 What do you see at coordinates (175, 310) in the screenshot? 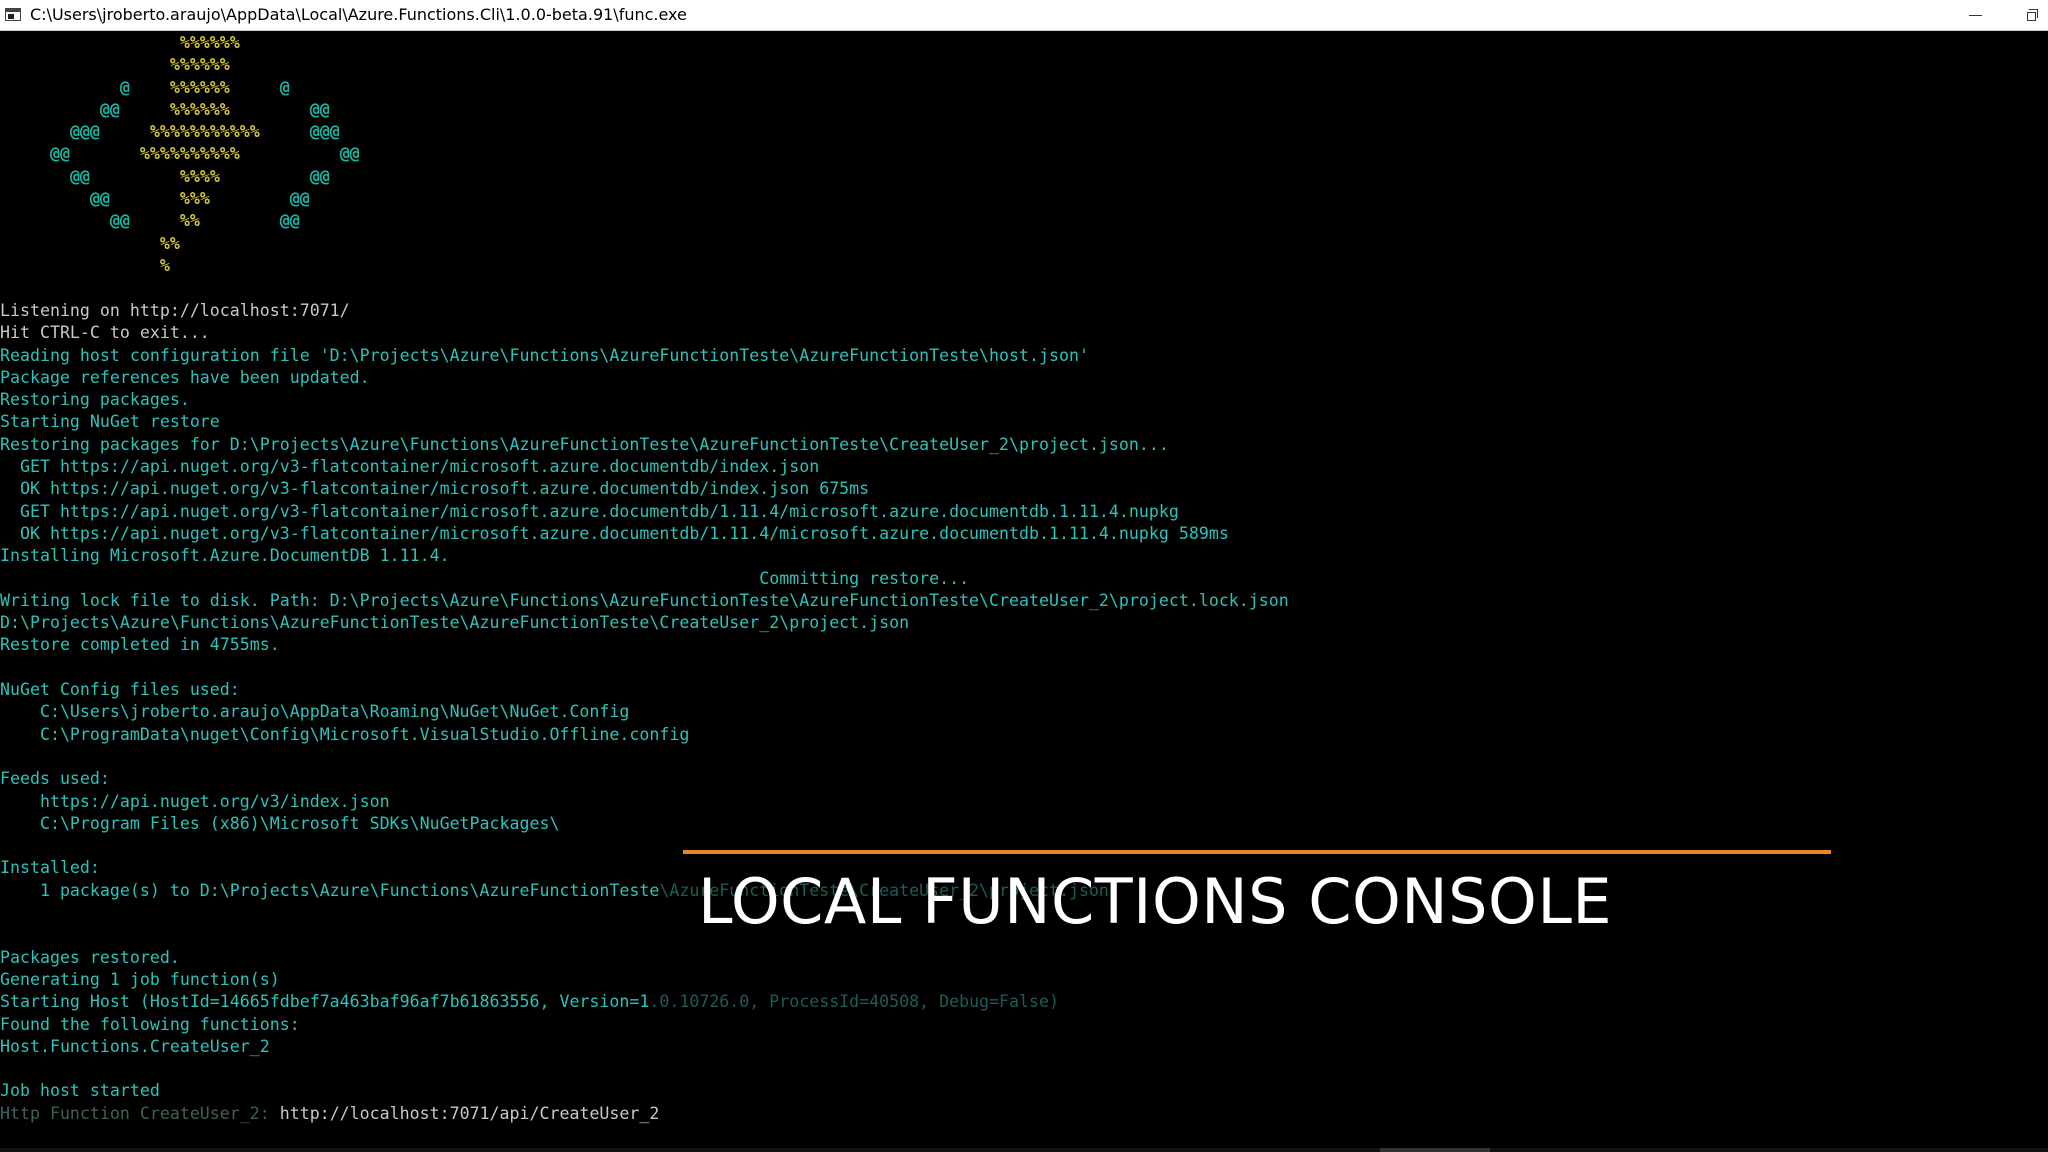
I see `console-line: Listening on http://localhost:7071/` at bounding box center [175, 310].